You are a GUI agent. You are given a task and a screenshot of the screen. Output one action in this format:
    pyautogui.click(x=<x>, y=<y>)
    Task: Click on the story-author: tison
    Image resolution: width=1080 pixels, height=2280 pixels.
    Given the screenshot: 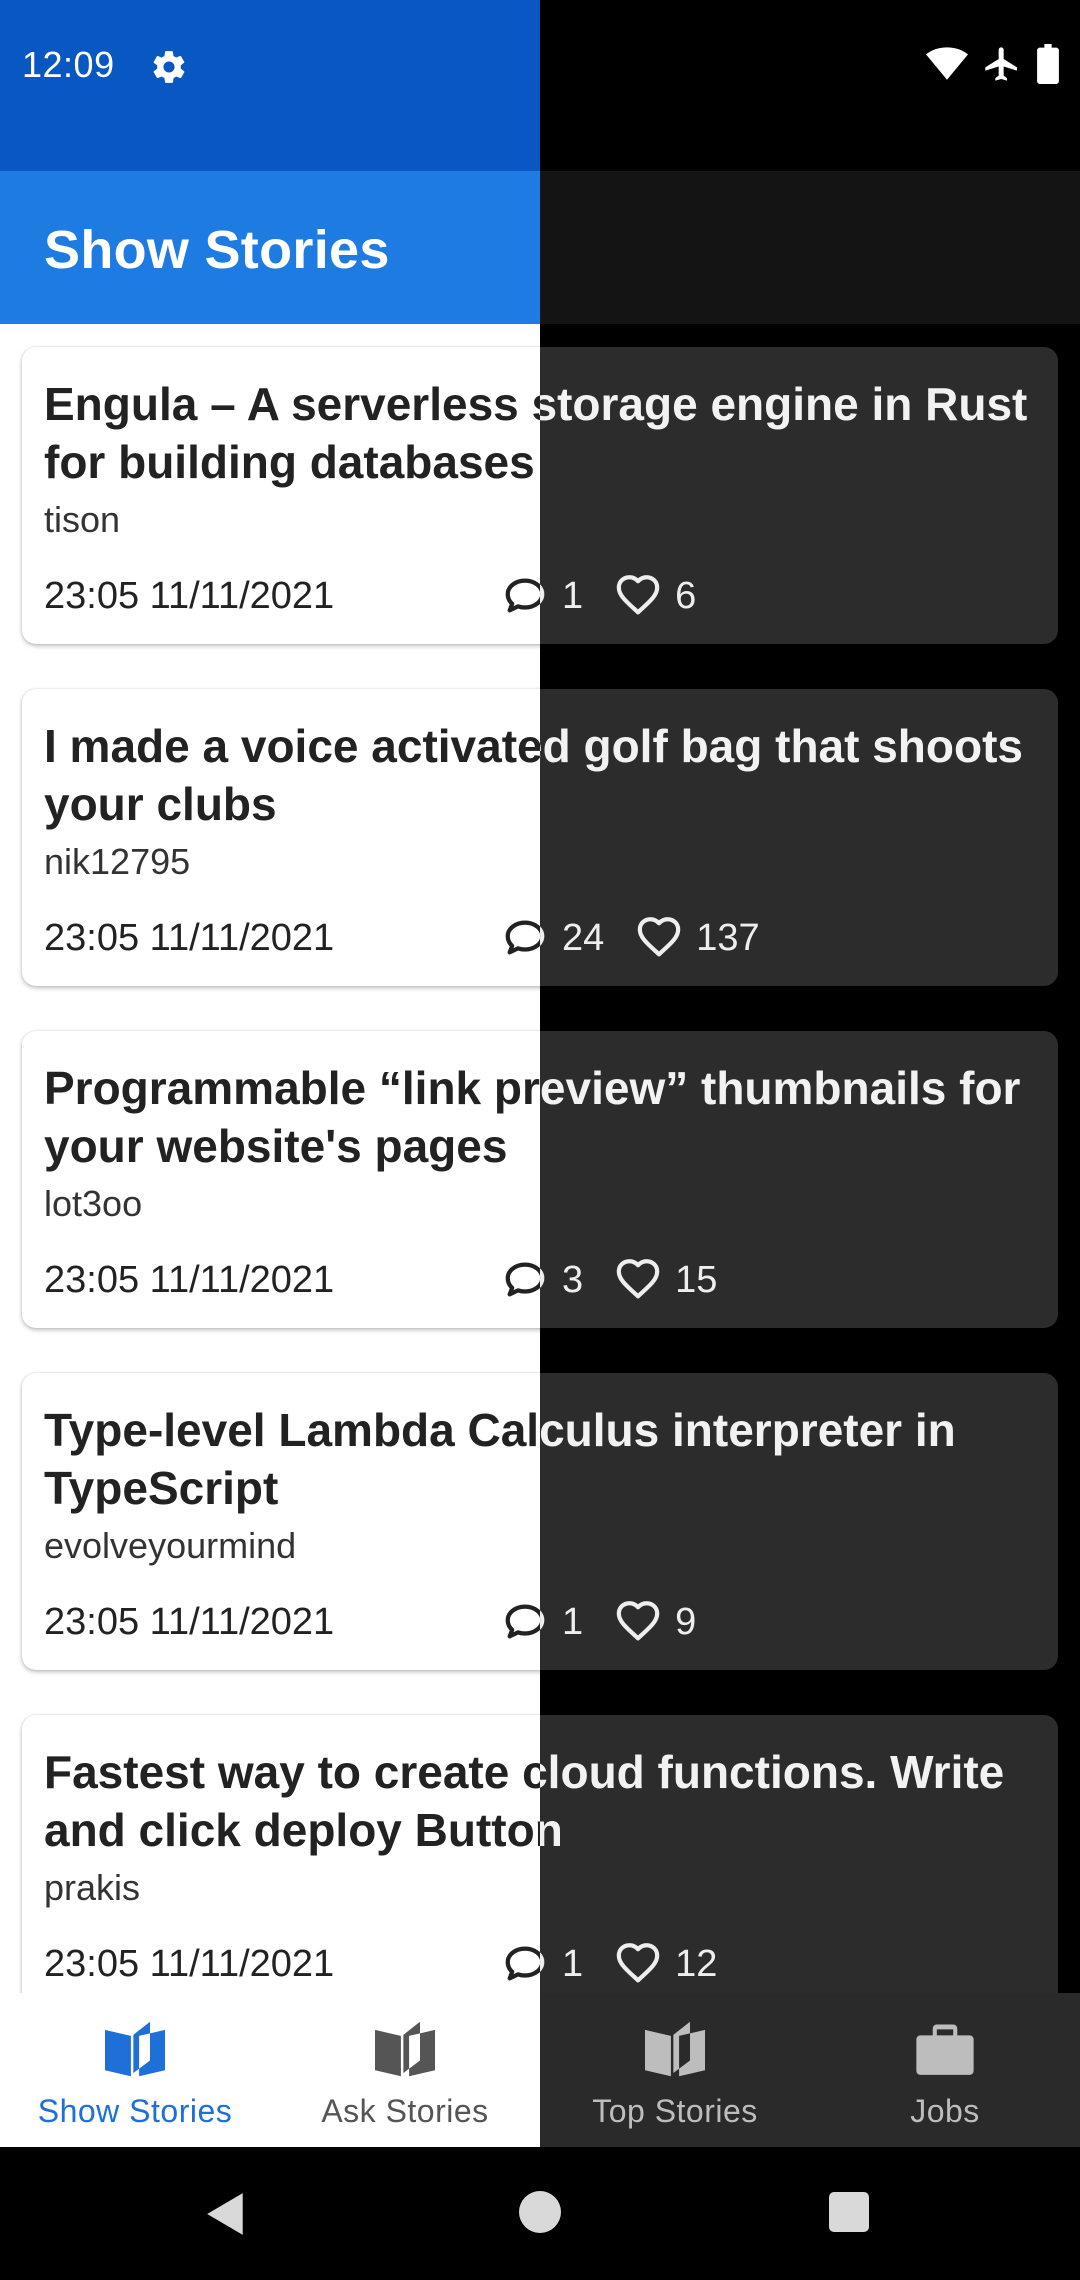 What is the action you would take?
    pyautogui.click(x=82, y=519)
    